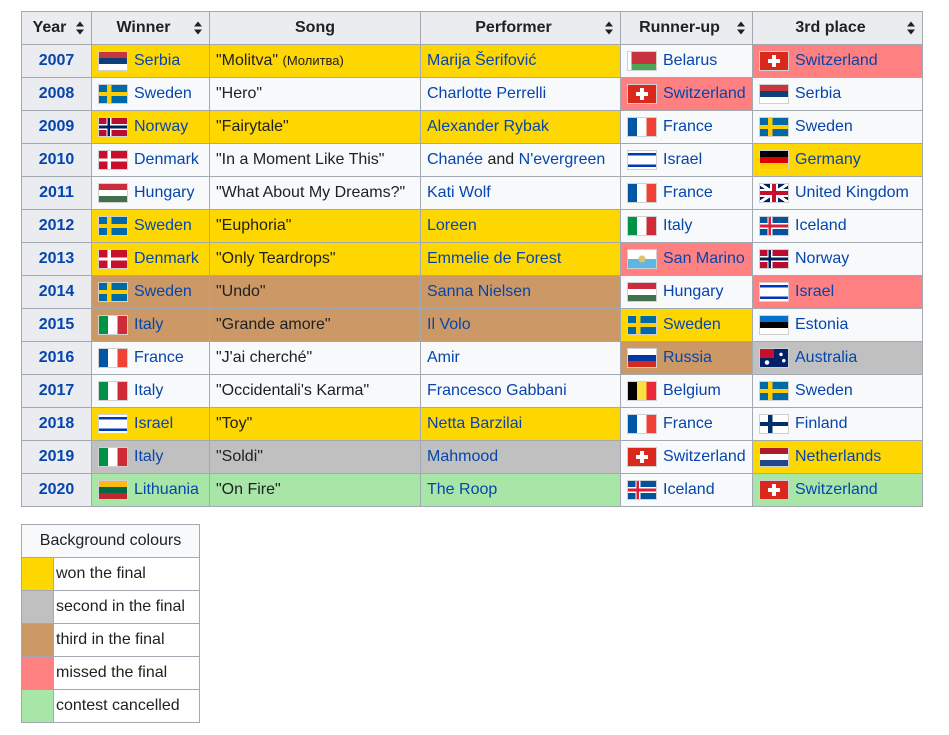 The image size is (949, 735). I want to click on runner-up-cell-link: Sweden, so click(692, 325).